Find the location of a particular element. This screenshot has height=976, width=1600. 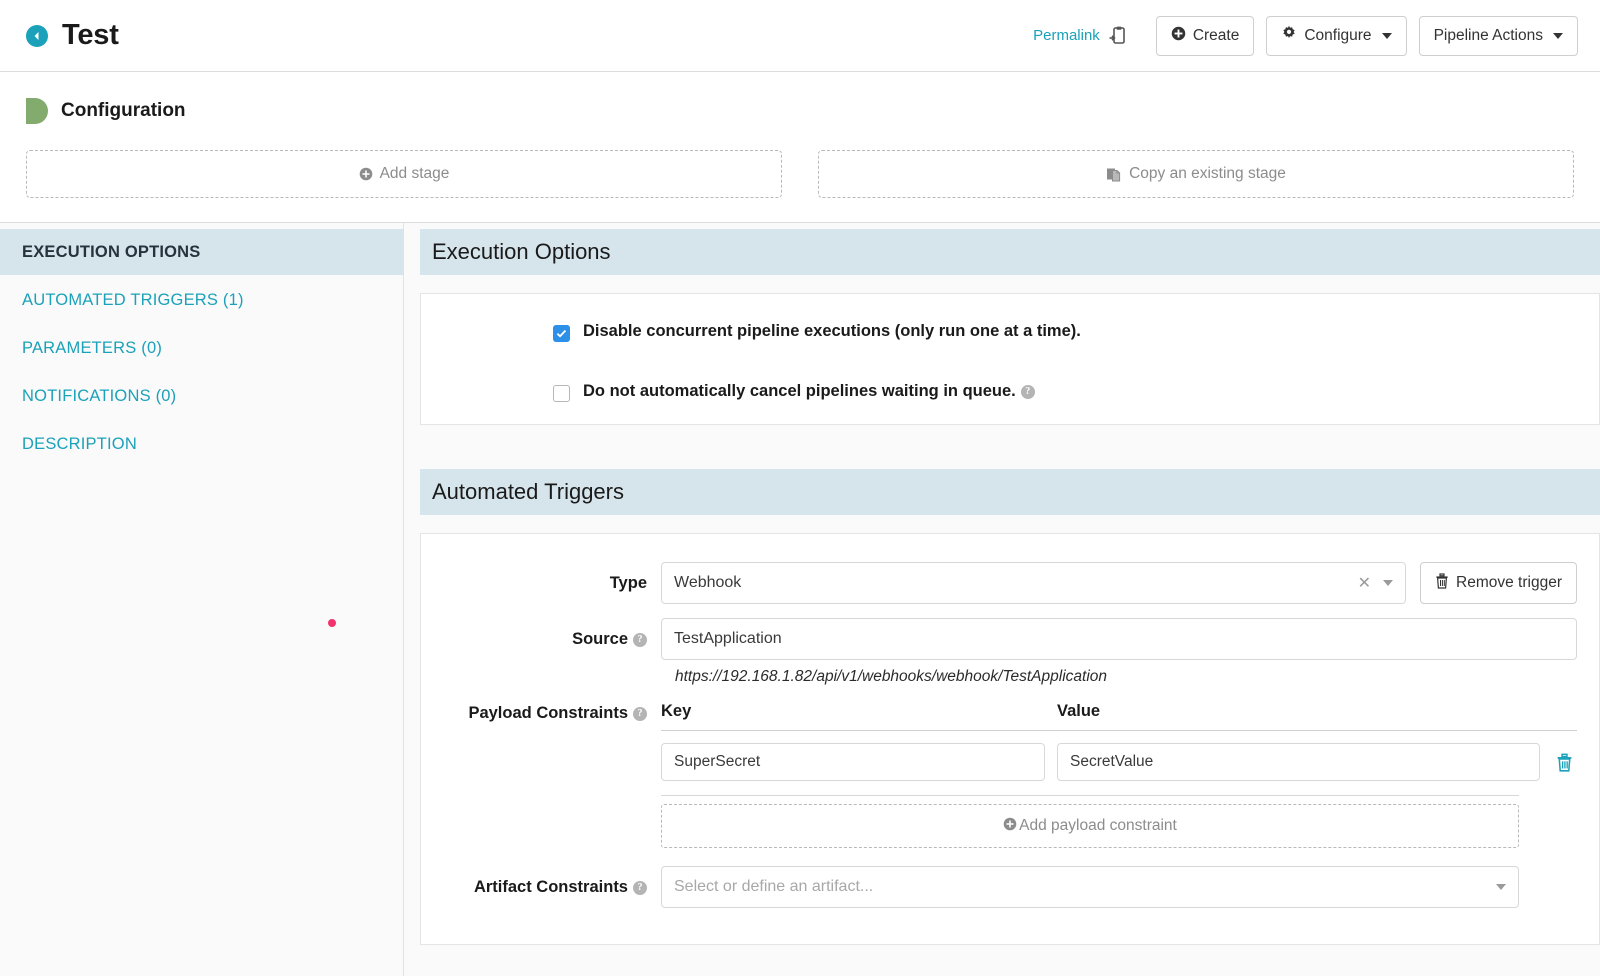

trigger-source-label: Source? is located at coordinates (552, 633).